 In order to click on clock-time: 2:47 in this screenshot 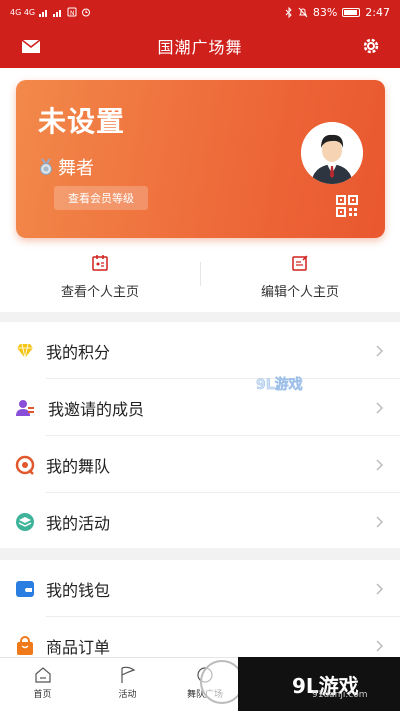, I will do `click(377, 12)`.